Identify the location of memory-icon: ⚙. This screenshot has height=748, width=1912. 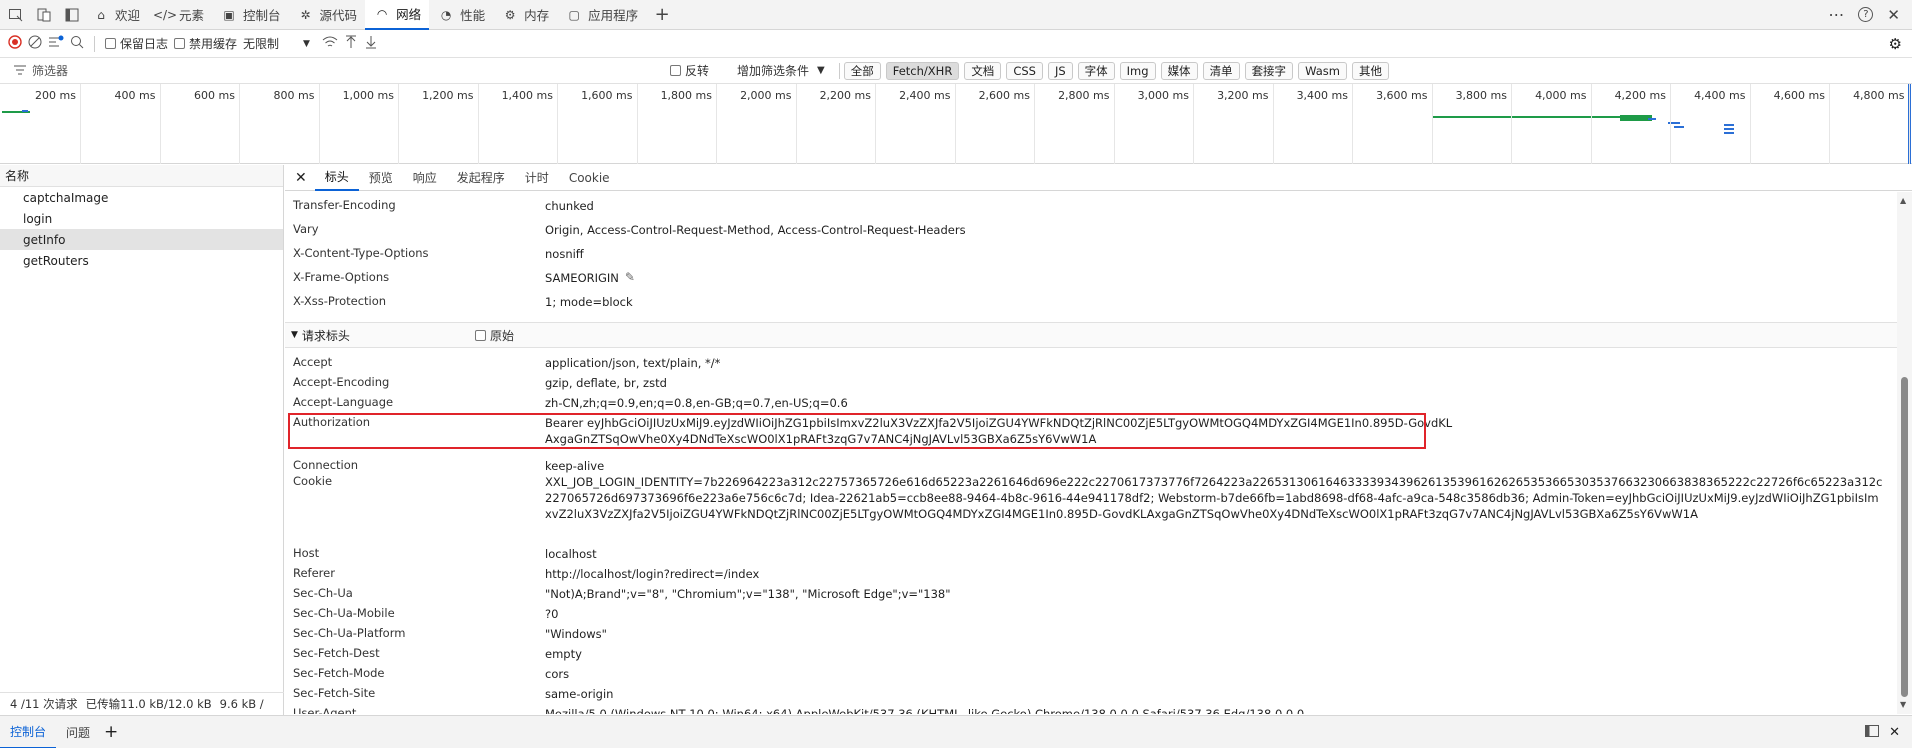
(510, 14).